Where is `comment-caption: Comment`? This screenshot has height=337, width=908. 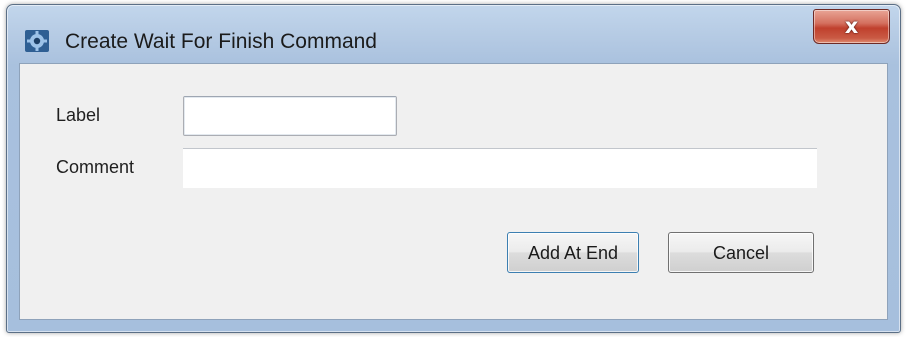 comment-caption: Comment is located at coordinates (95, 167).